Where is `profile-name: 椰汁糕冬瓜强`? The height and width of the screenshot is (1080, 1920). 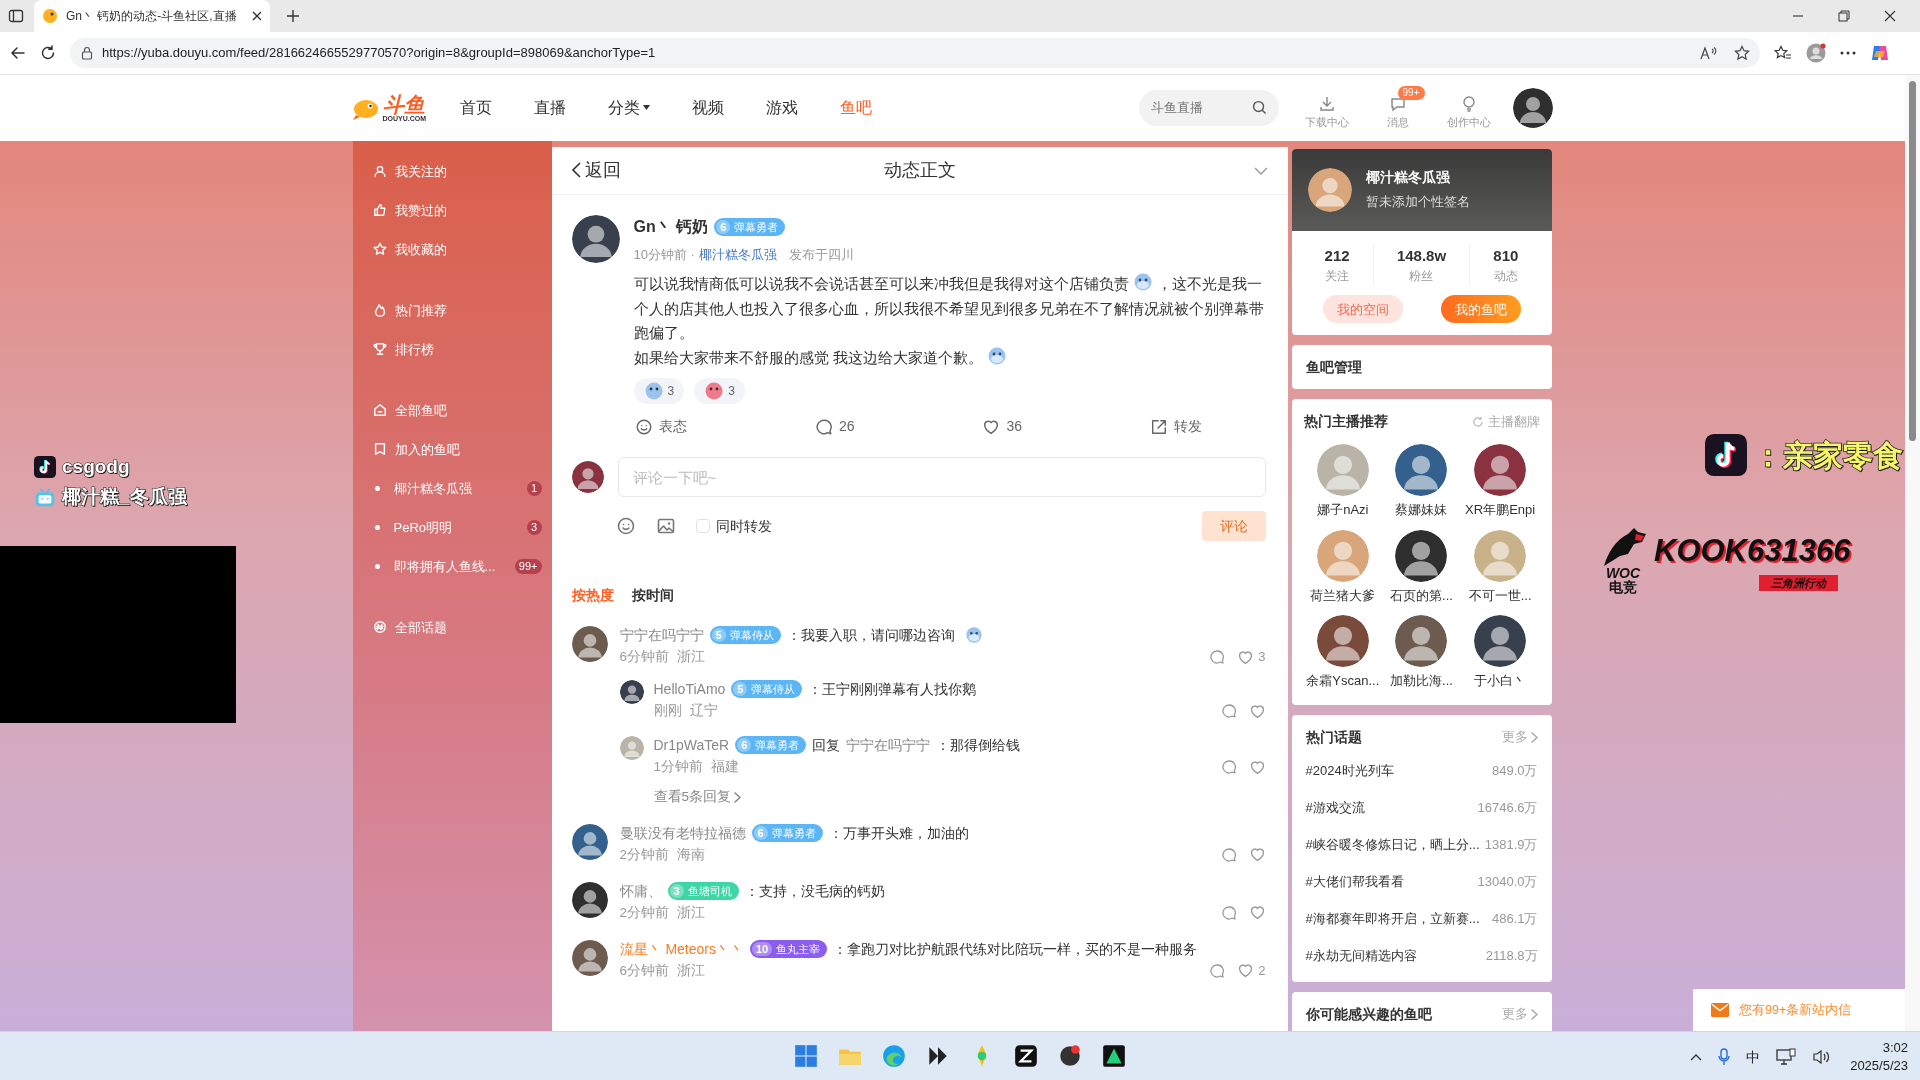 profile-name: 椰汁糕冬瓜强 is located at coordinates (1417, 178).